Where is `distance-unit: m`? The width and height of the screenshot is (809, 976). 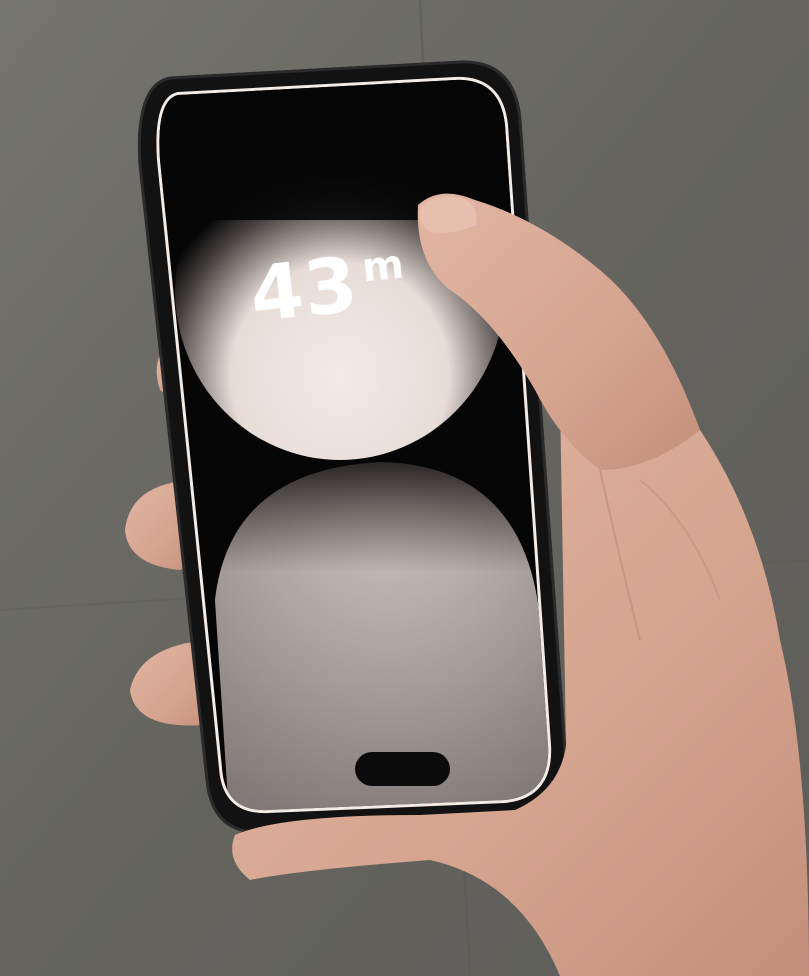 distance-unit: m is located at coordinates (382, 266).